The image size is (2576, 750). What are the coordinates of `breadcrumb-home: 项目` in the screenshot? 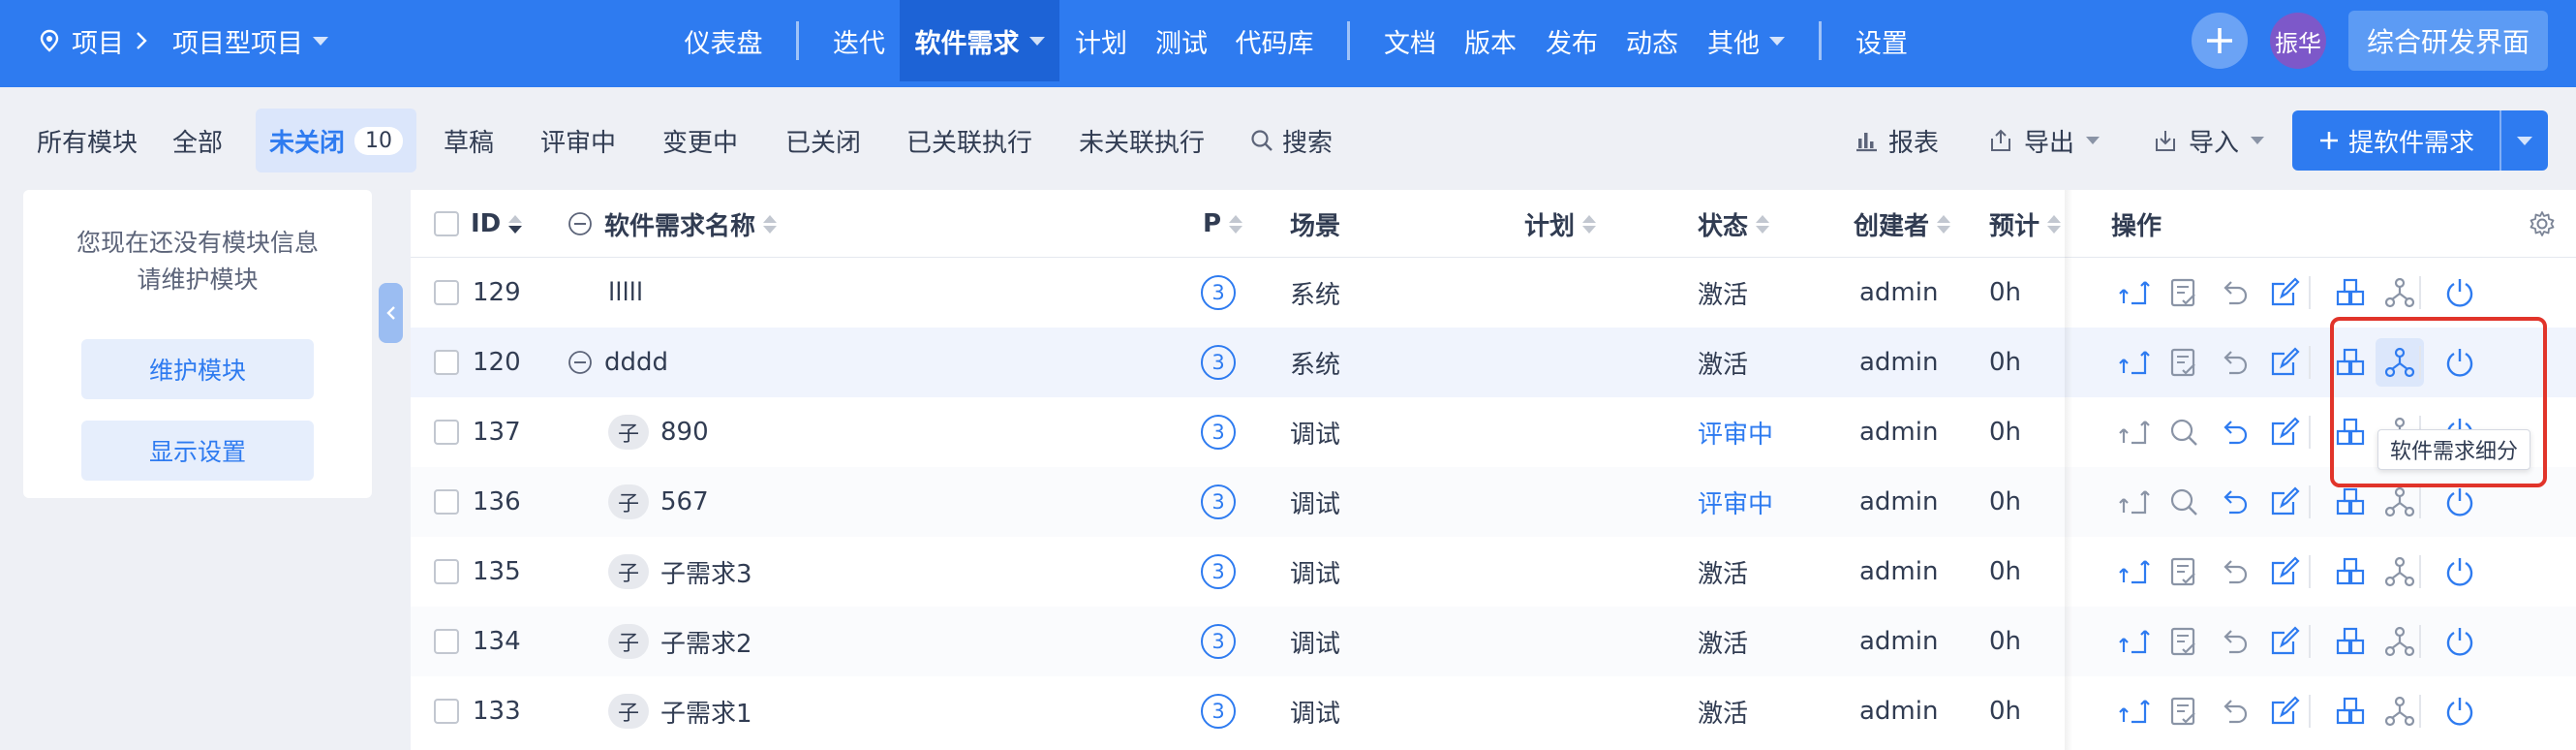 It's located at (80, 40).